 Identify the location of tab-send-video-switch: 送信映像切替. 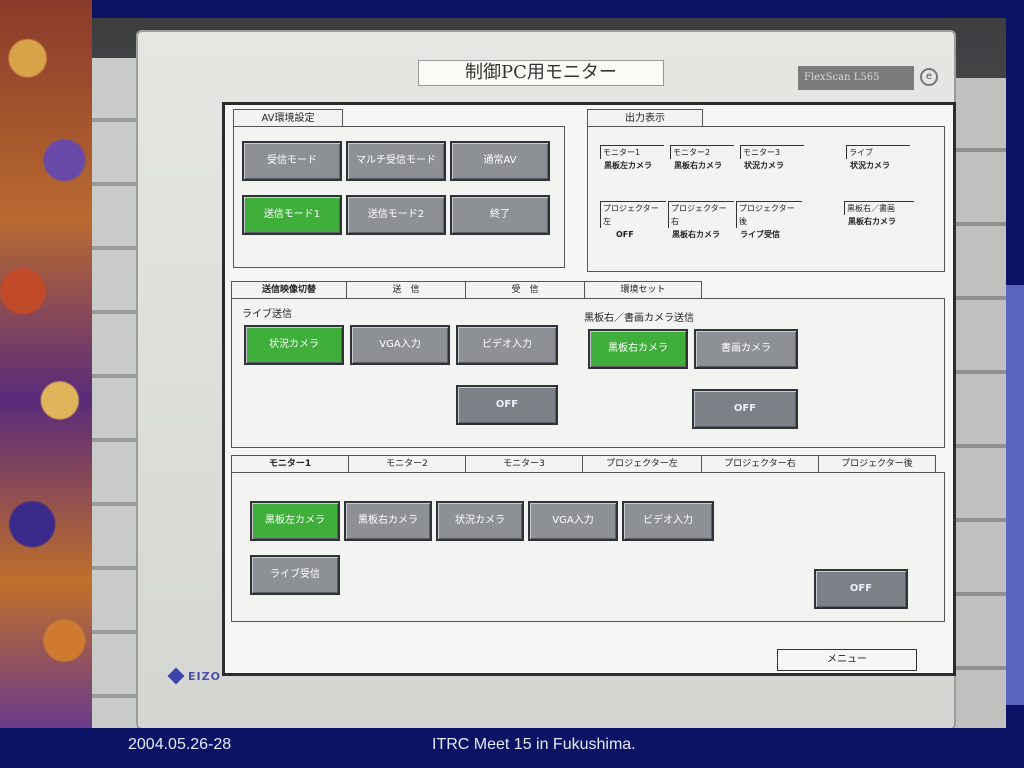
(289, 290).